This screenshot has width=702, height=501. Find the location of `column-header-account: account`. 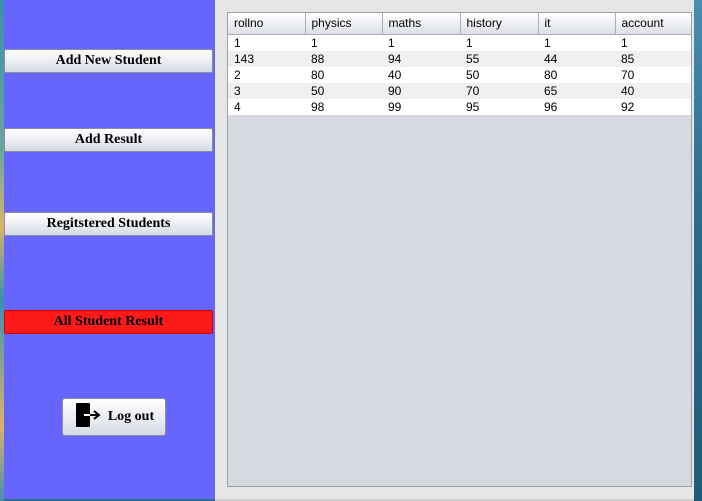

column-header-account: account is located at coordinates (653, 24).